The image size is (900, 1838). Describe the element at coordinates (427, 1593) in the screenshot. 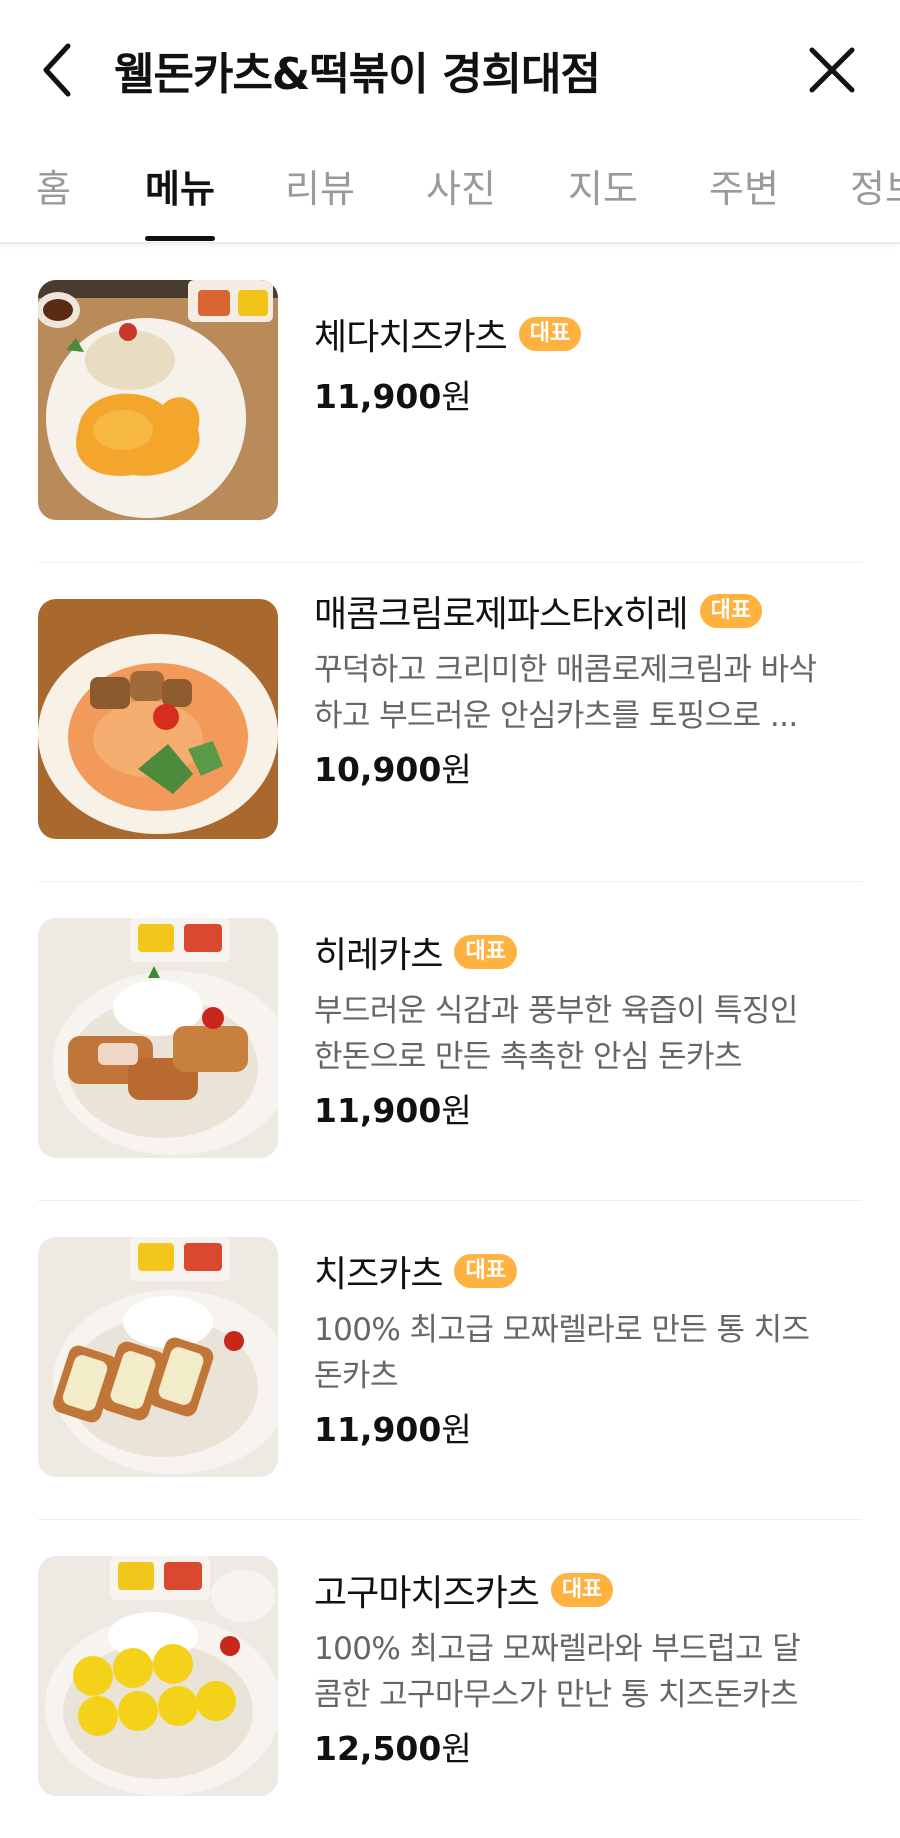

I see `menu-item-name: 고구마치즈카츠` at that location.